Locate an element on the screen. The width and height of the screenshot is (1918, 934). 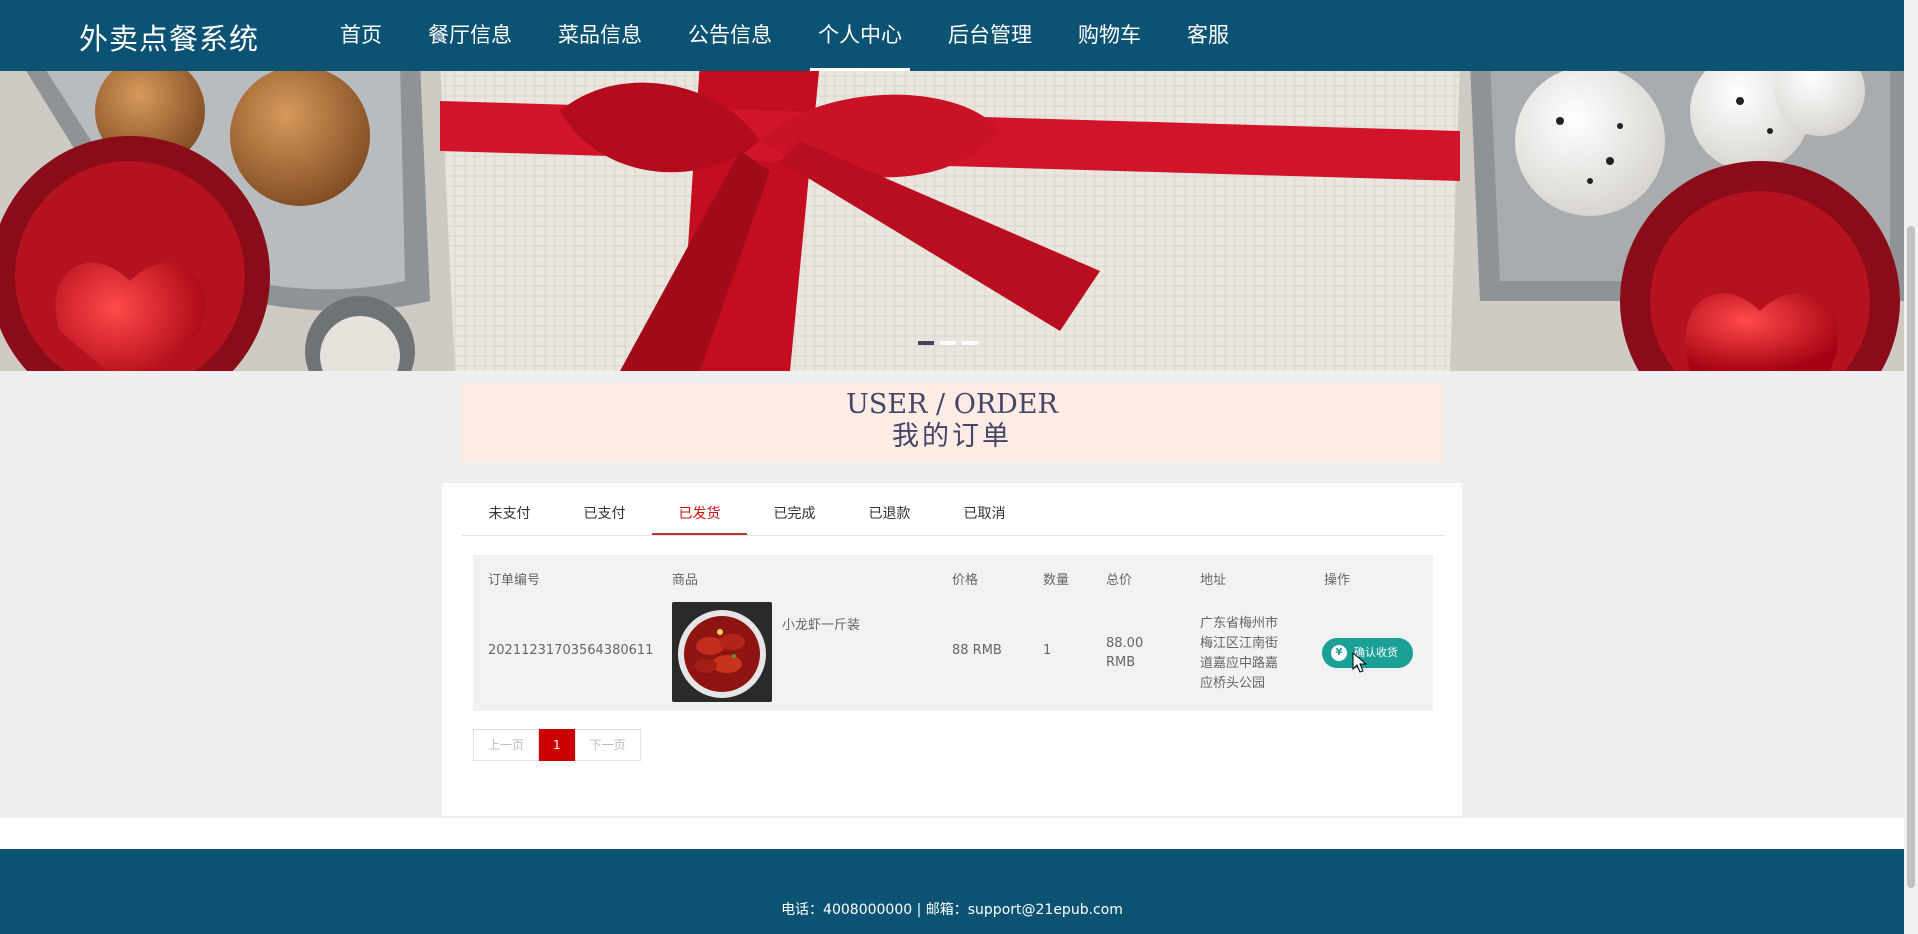
brand-logo: 外卖点餐系统 is located at coordinates (169, 37).